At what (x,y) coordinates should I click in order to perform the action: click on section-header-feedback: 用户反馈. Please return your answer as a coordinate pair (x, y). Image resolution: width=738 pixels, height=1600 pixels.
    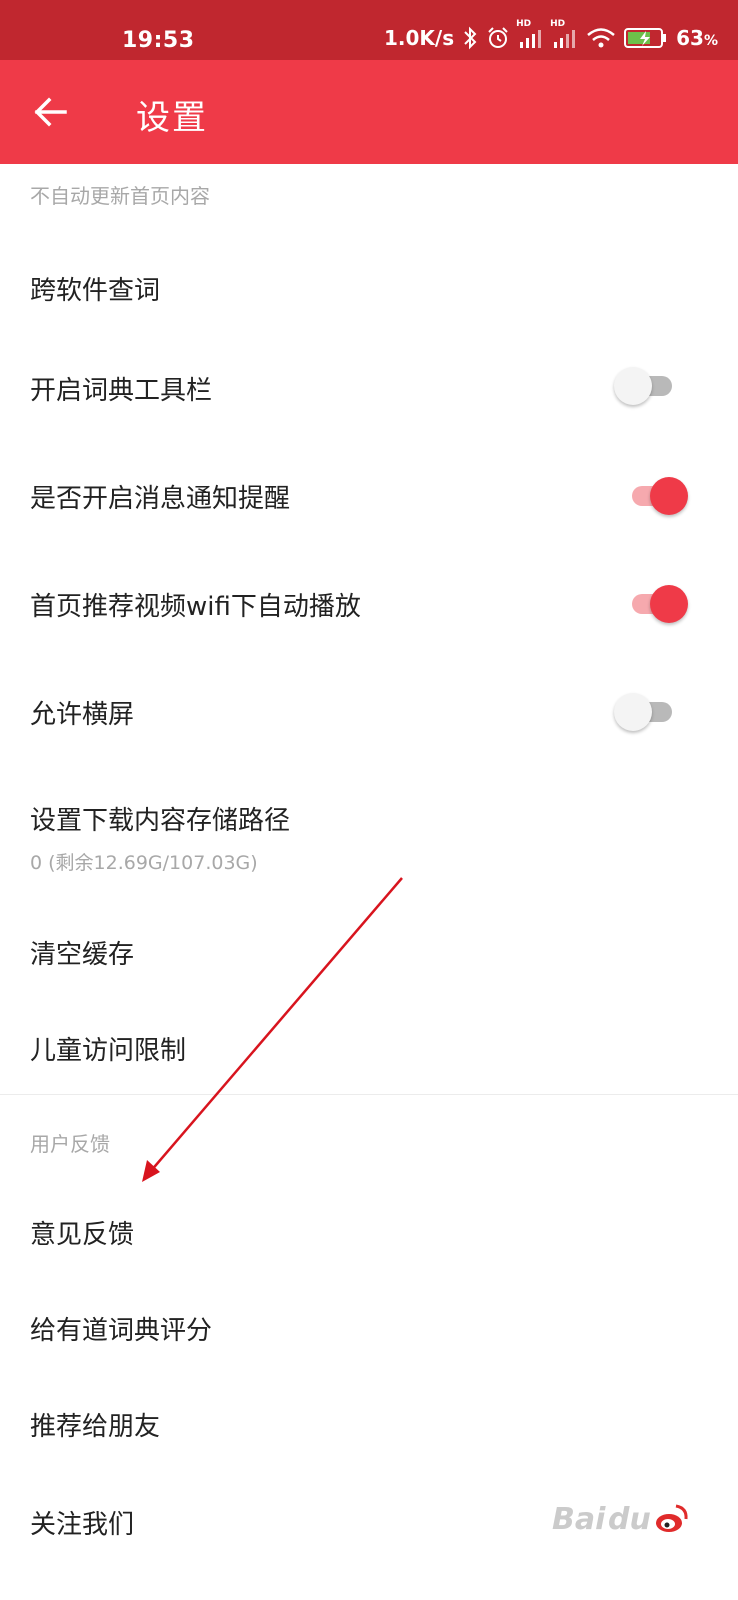
    Looking at the image, I should click on (70, 1144).